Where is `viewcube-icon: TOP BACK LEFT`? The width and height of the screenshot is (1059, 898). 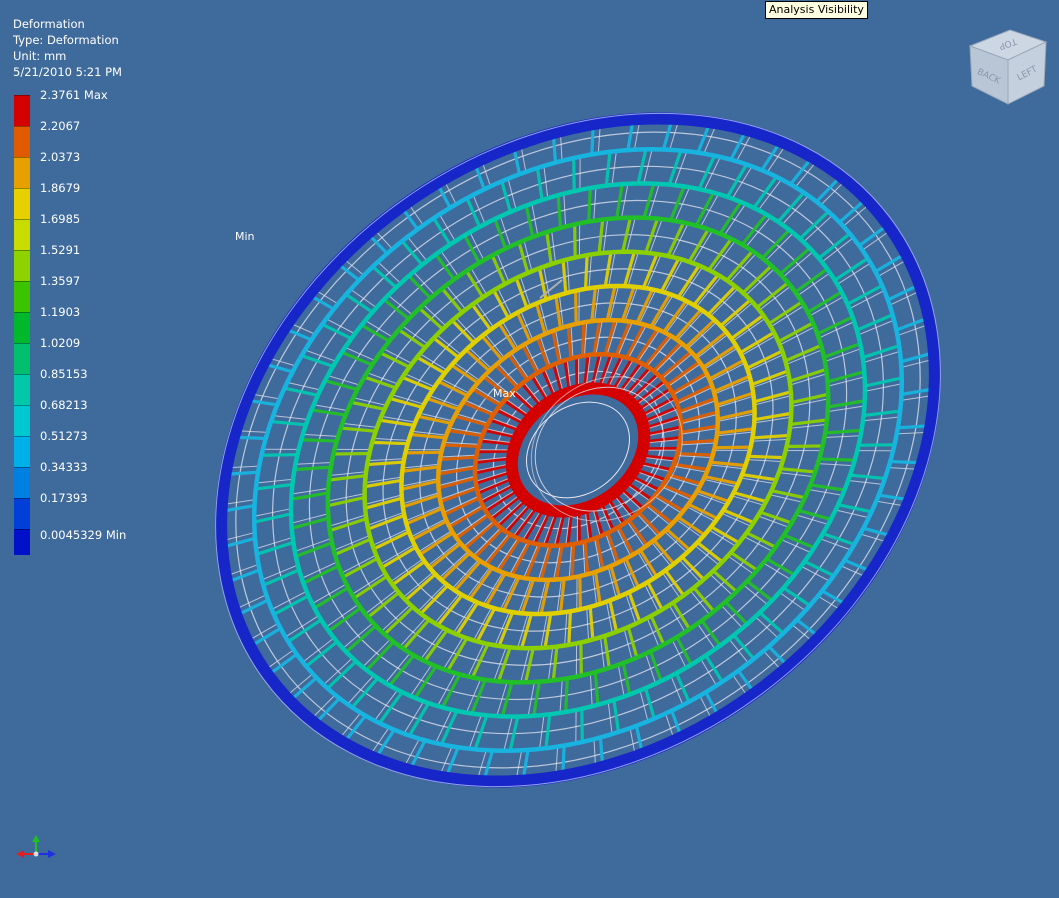 viewcube-icon: TOP BACK LEFT is located at coordinates (1008, 67).